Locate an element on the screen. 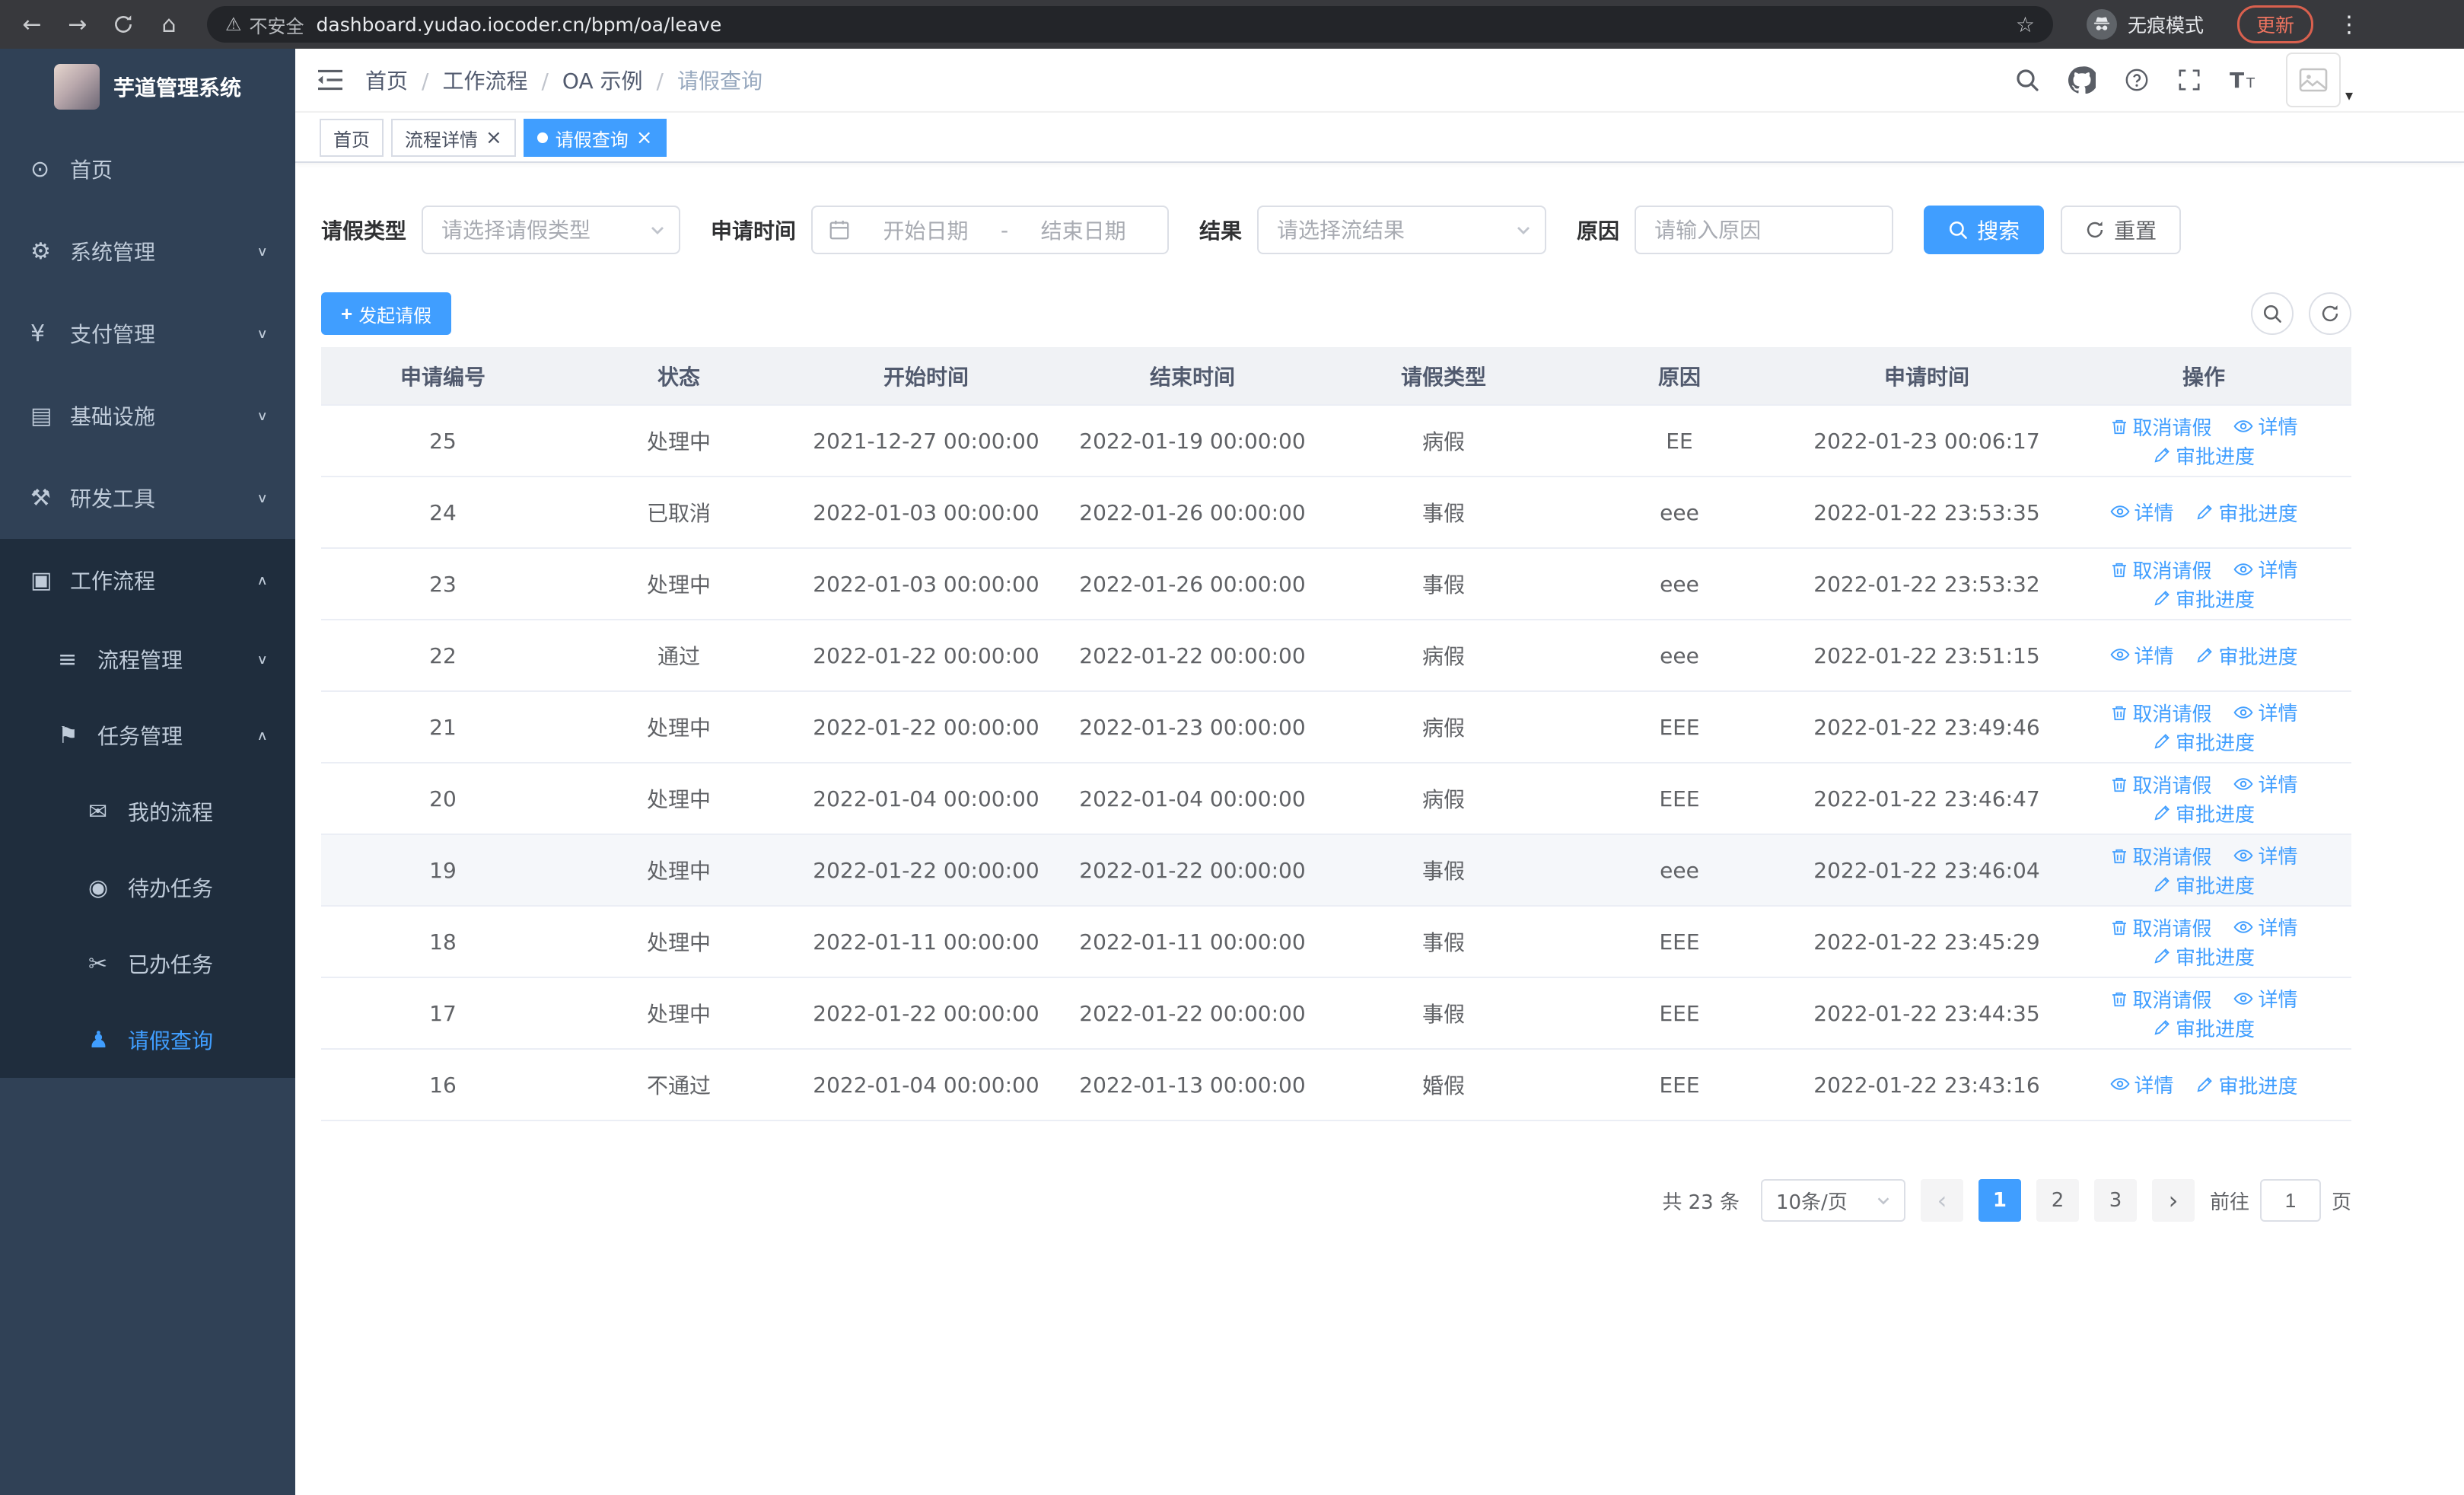 The image size is (2464, 1495). user-menu: ▾ is located at coordinates (2319, 80).